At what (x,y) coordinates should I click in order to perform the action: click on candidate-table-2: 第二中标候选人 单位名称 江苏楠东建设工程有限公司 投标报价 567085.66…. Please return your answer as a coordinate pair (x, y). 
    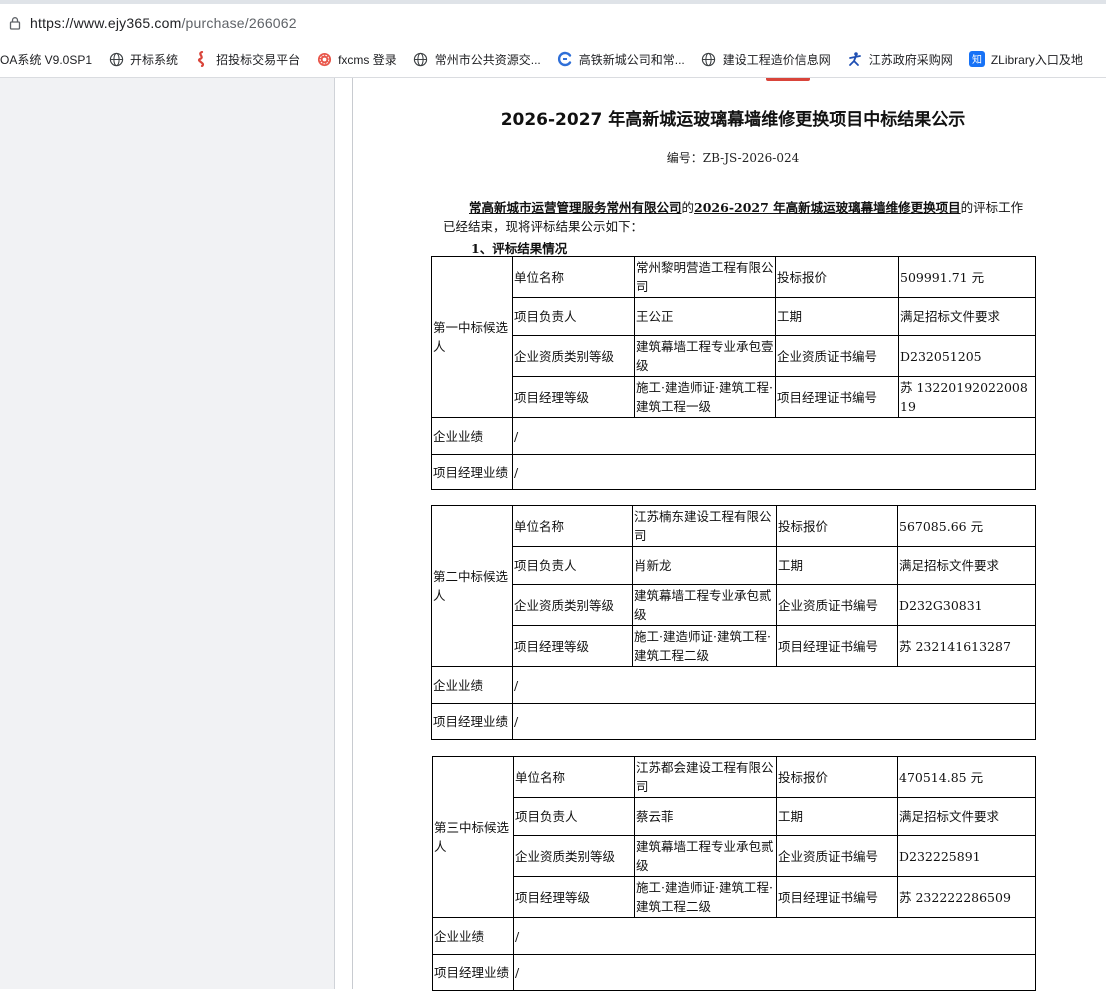
    Looking at the image, I should click on (733, 622).